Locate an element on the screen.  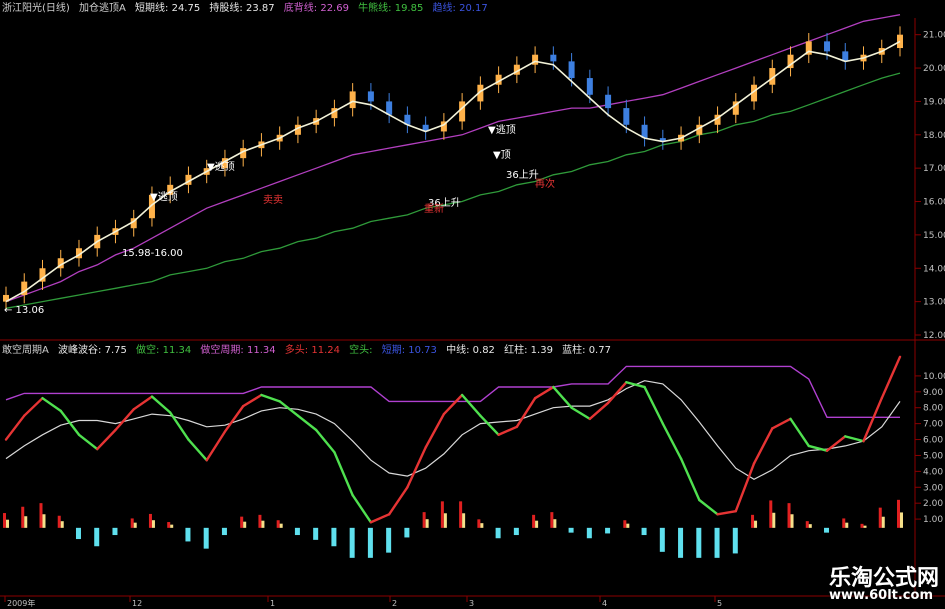
price-tick-label: 16.00 is located at coordinates (934, 203).